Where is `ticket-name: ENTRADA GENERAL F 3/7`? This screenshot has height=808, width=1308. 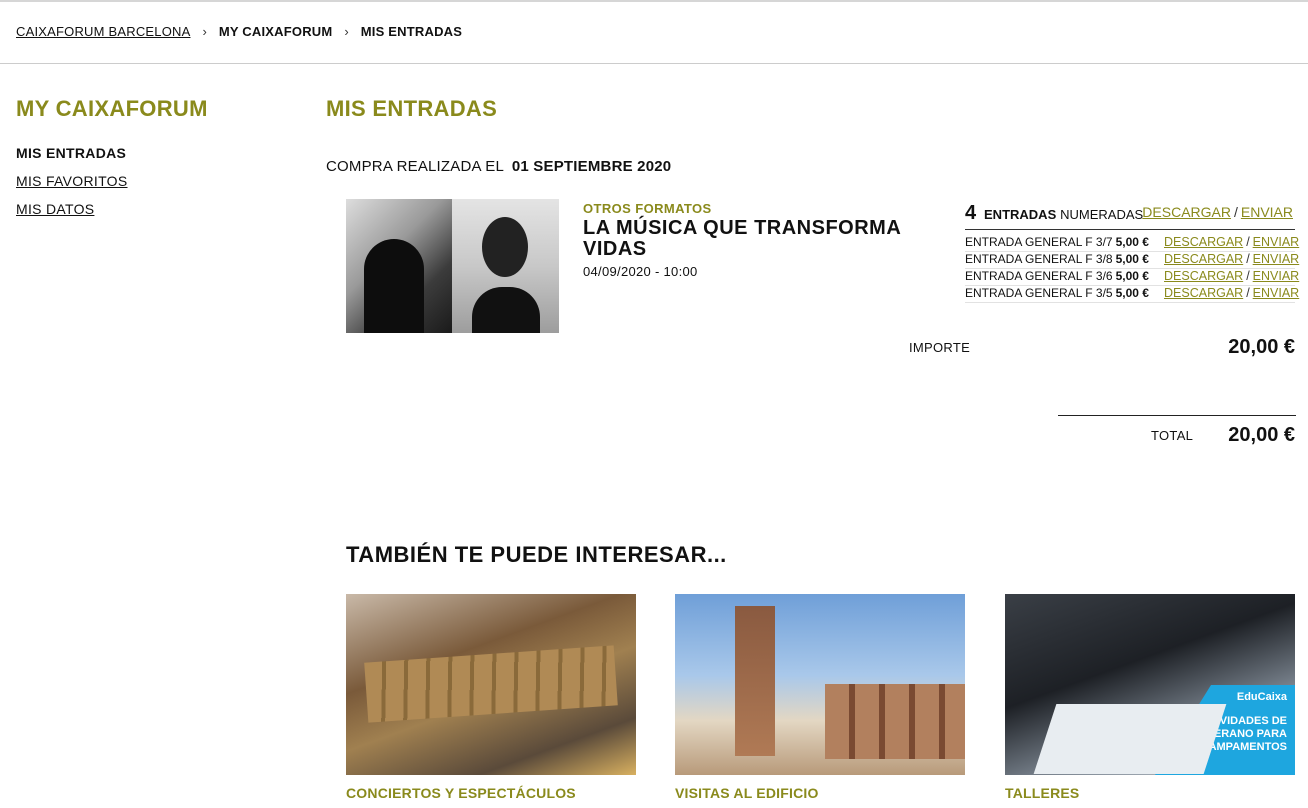 ticket-name: ENTRADA GENERAL F 3/7 is located at coordinates (1039, 242).